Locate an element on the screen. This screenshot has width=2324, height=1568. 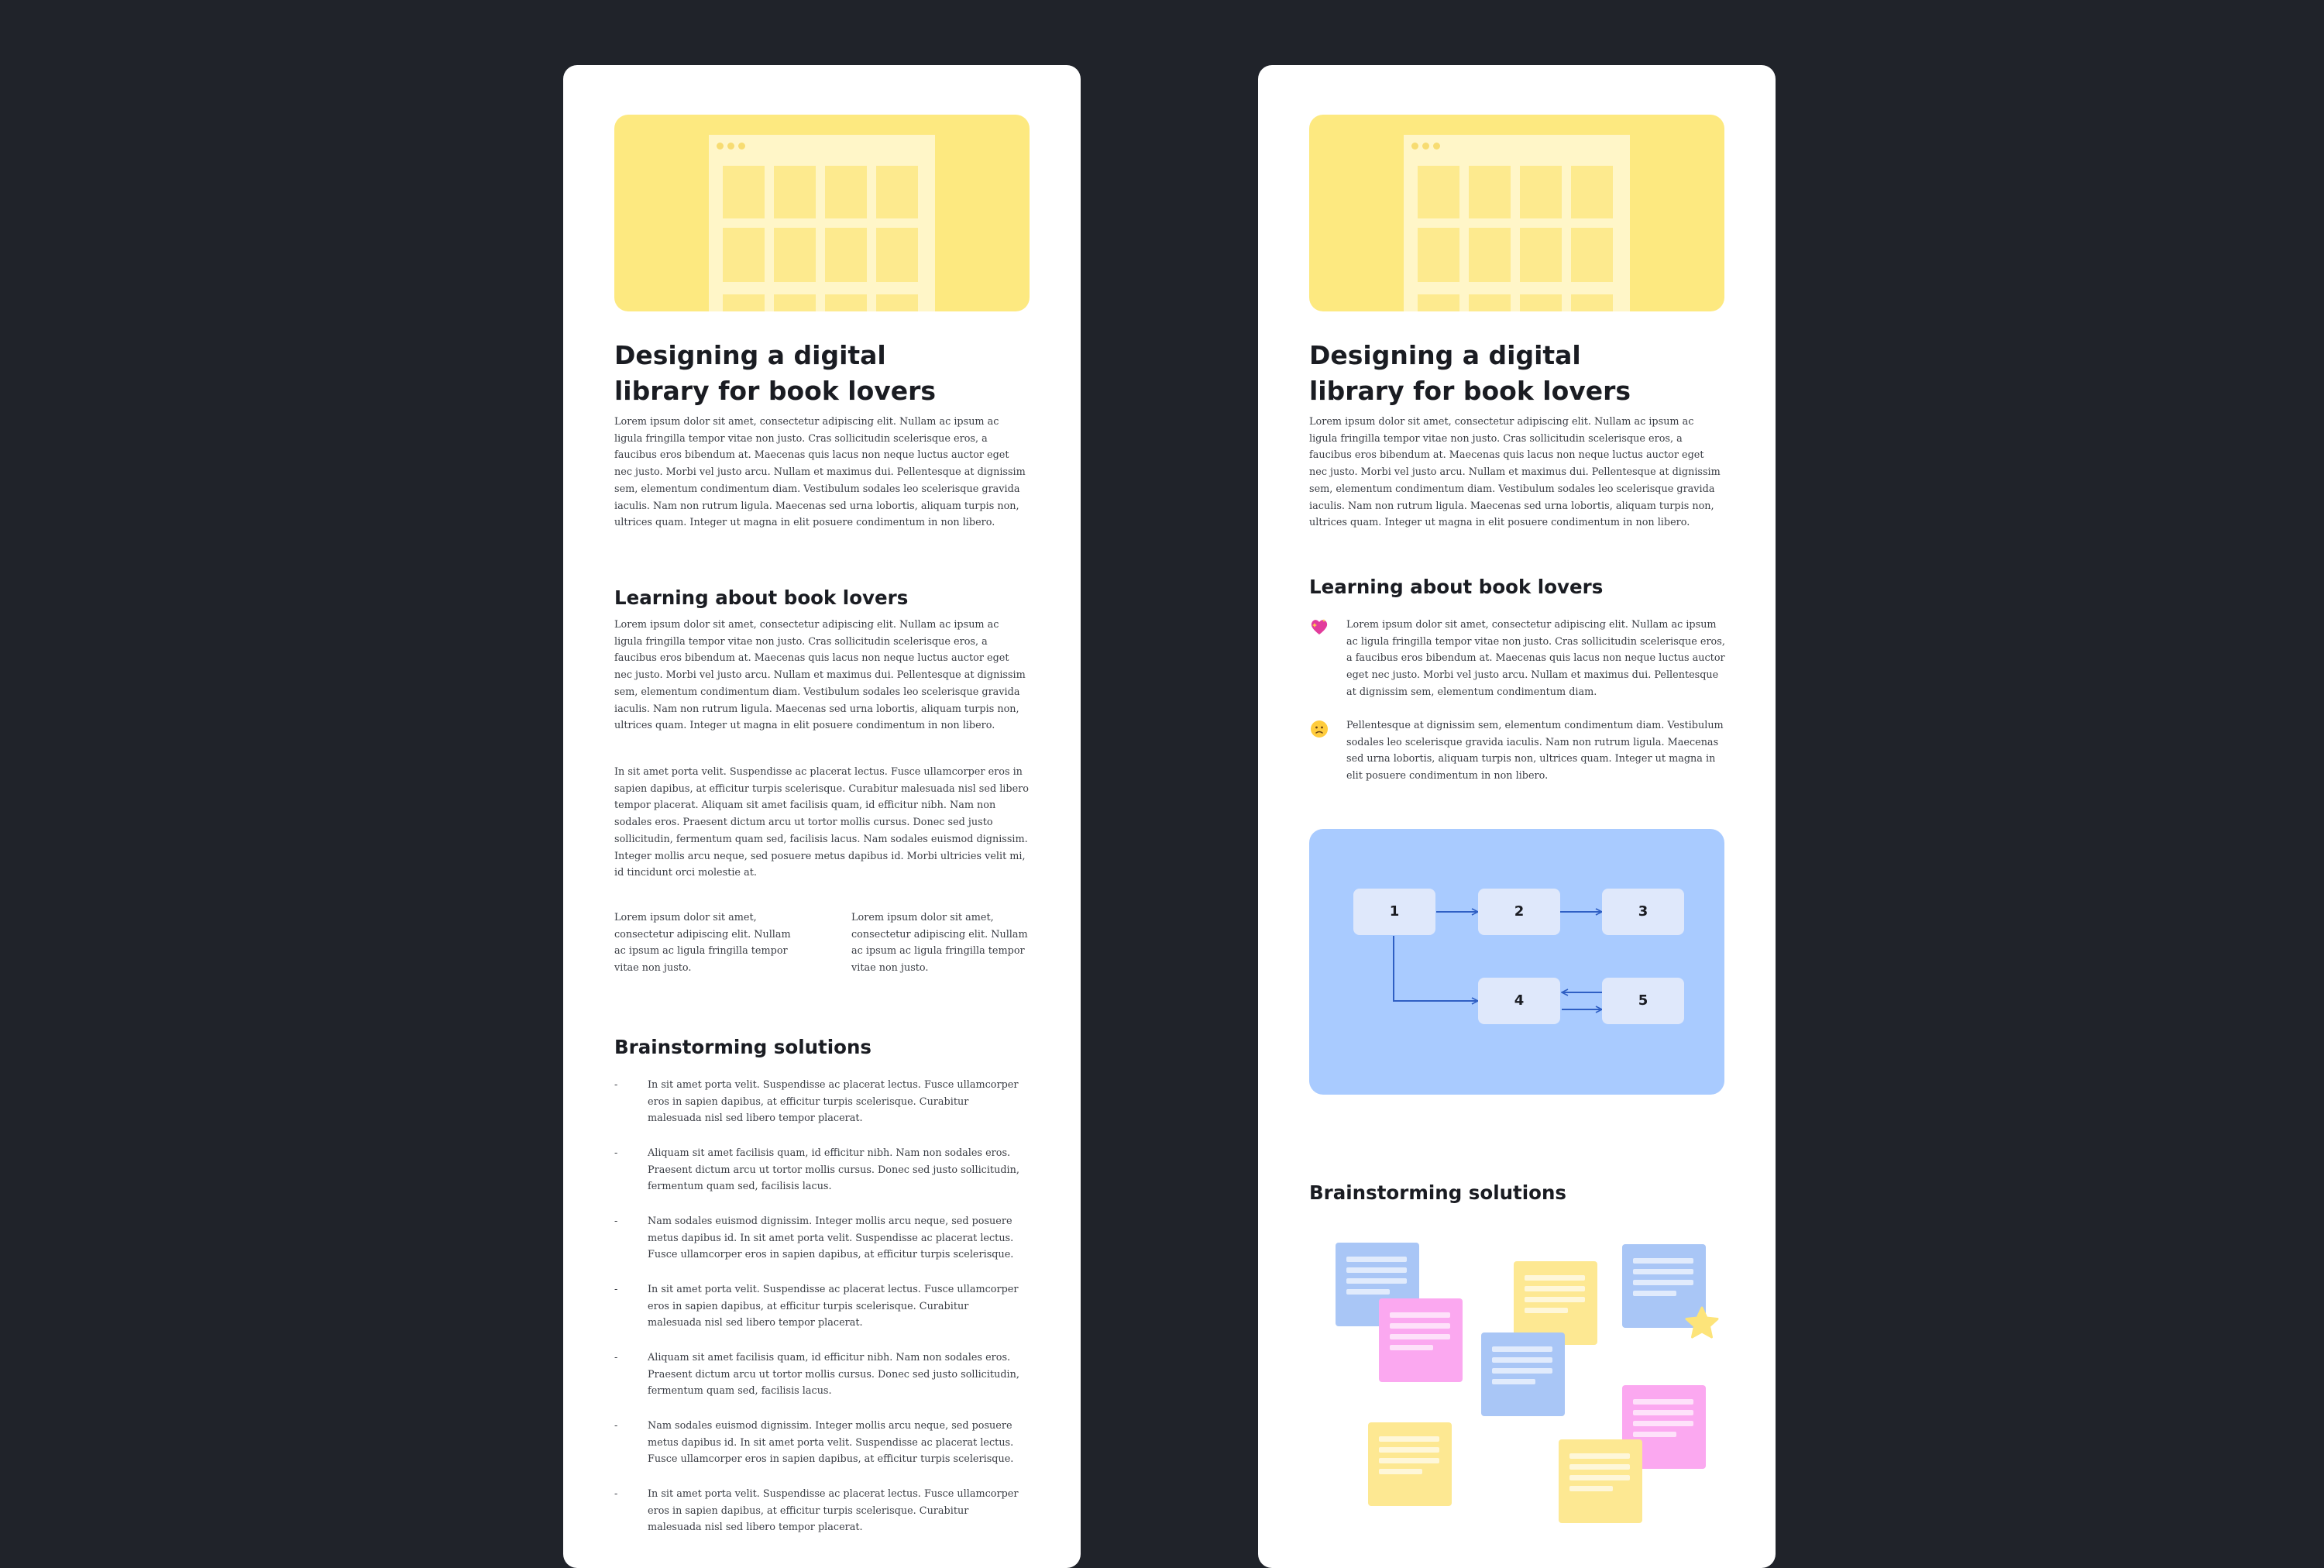
flow-node-4: 4 is located at coordinates (1519, 1001).